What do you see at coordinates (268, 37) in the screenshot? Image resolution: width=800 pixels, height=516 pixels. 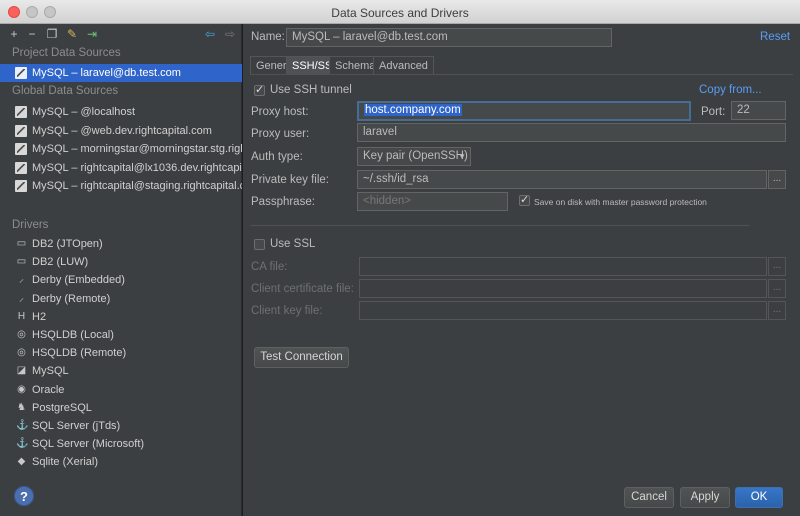 I see `name-label: Name:` at bounding box center [268, 37].